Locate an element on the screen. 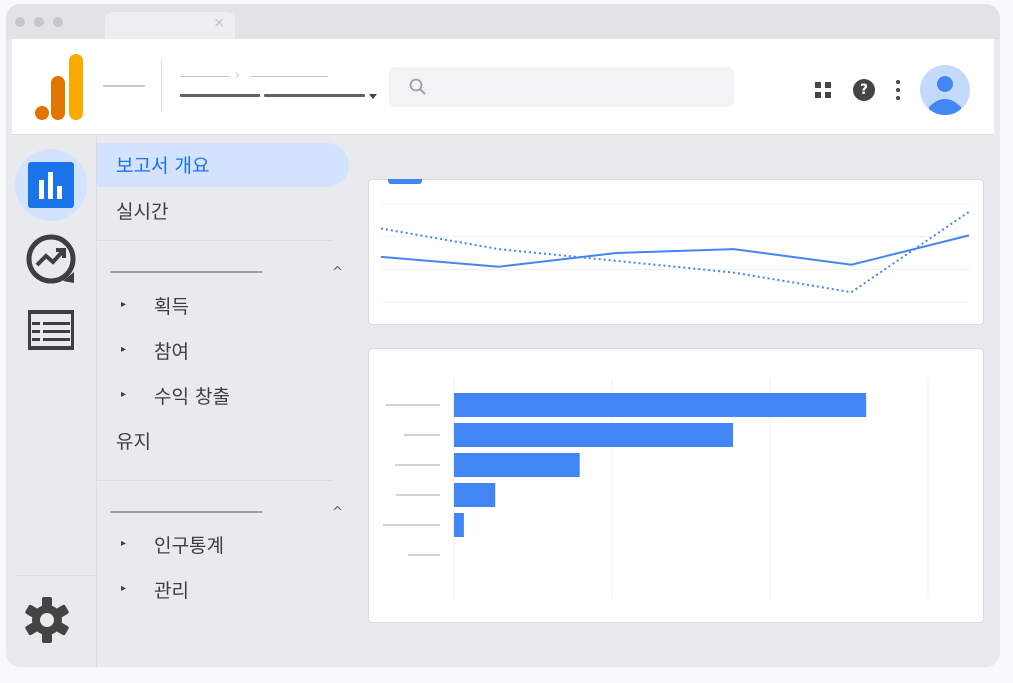  analytics-logo-icon is located at coordinates (57, 87).